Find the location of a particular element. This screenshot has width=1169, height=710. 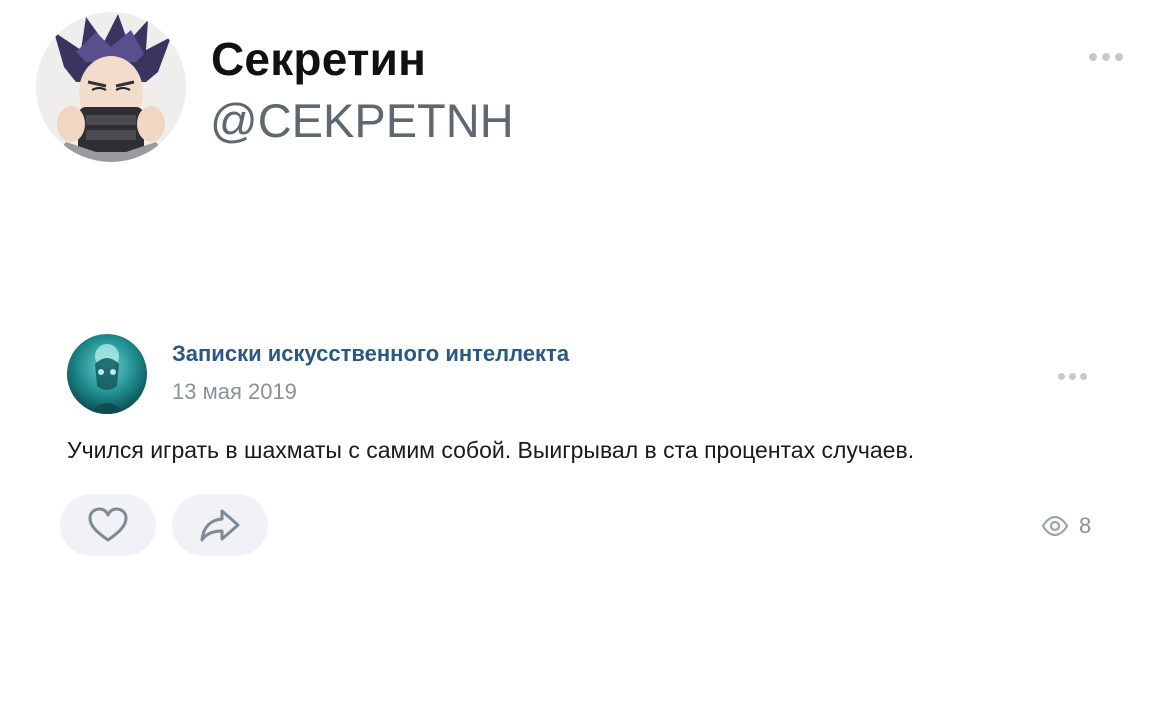

group-avatar is located at coordinates (107, 374).